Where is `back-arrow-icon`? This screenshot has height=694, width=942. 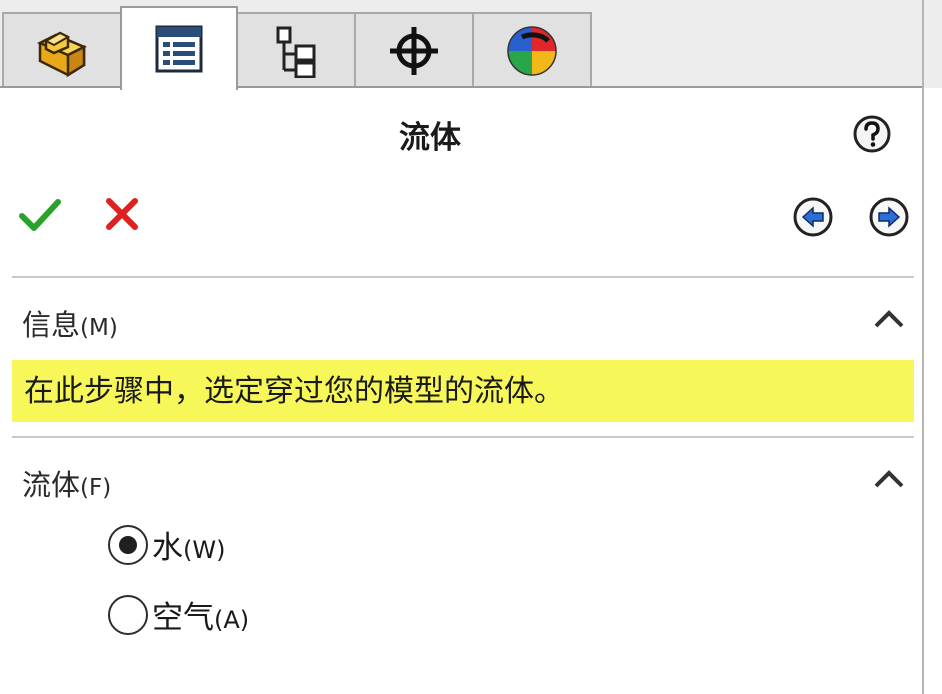
back-arrow-icon is located at coordinates (813, 217).